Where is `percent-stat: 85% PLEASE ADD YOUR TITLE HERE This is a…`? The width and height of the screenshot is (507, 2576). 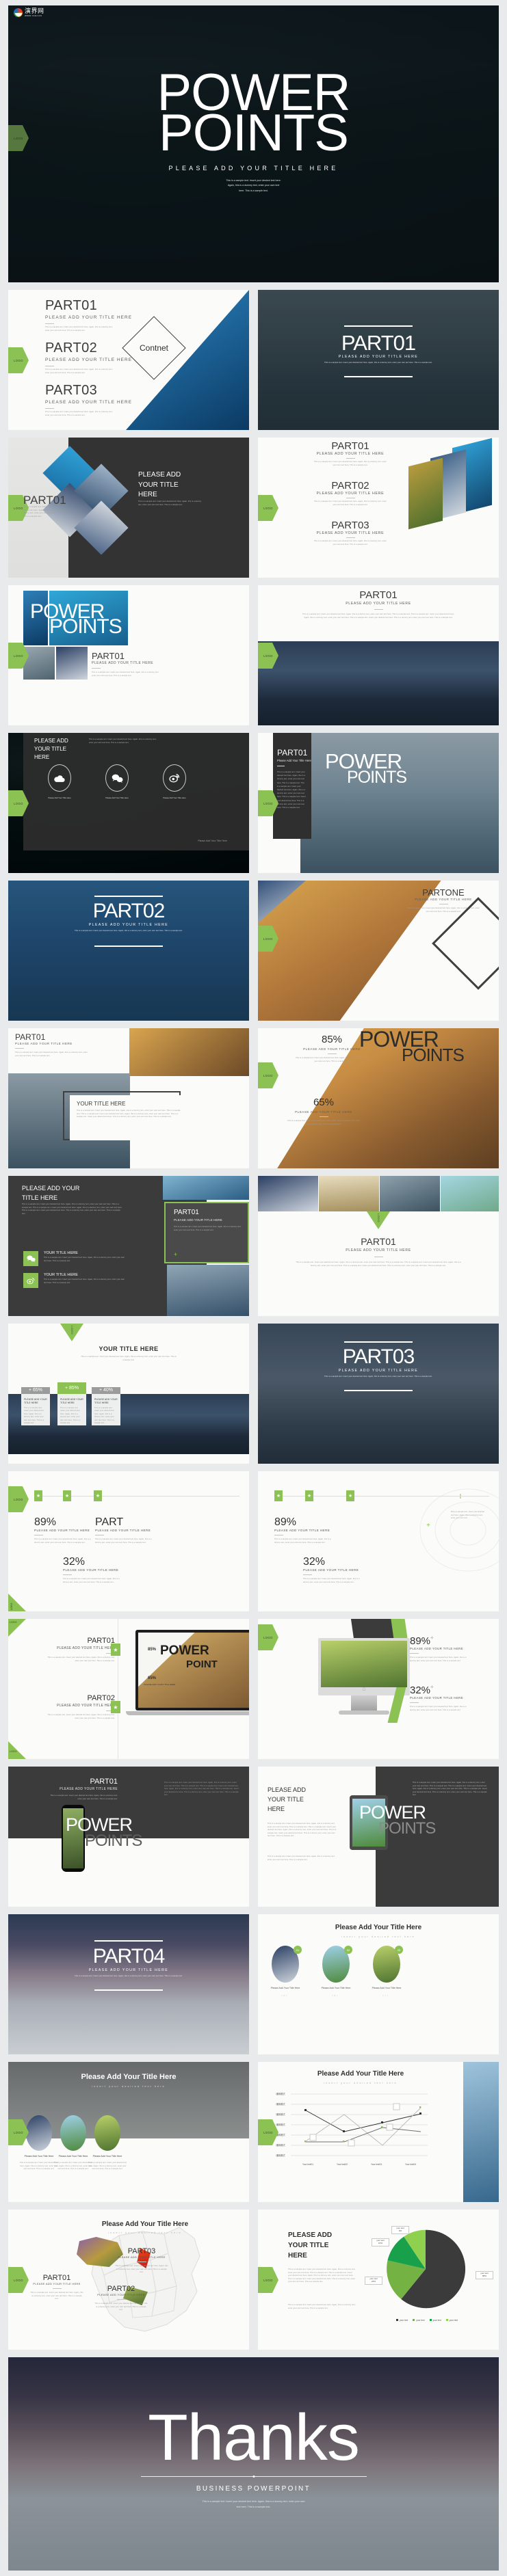
percent-stat: 85% PLEASE ADD YOUR TITLE HERE This is a… is located at coordinates (332, 1048).